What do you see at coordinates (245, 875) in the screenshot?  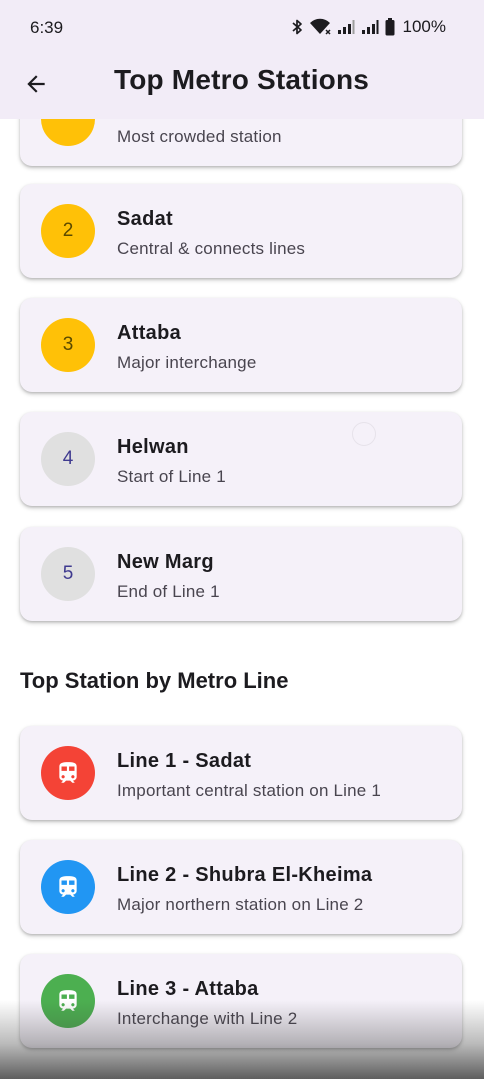 I see `line-title: Line 2 - Shubra El-Kheima` at bounding box center [245, 875].